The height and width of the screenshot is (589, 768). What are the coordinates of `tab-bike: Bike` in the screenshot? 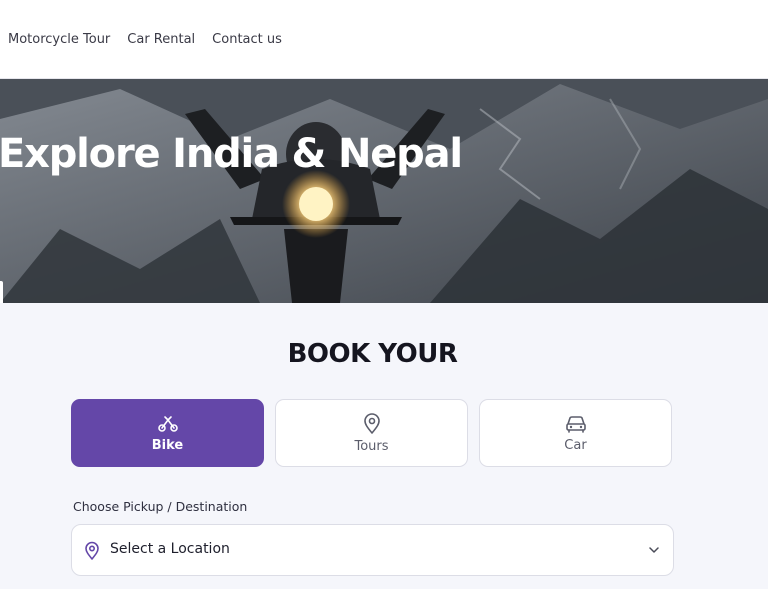 It's located at (167, 433).